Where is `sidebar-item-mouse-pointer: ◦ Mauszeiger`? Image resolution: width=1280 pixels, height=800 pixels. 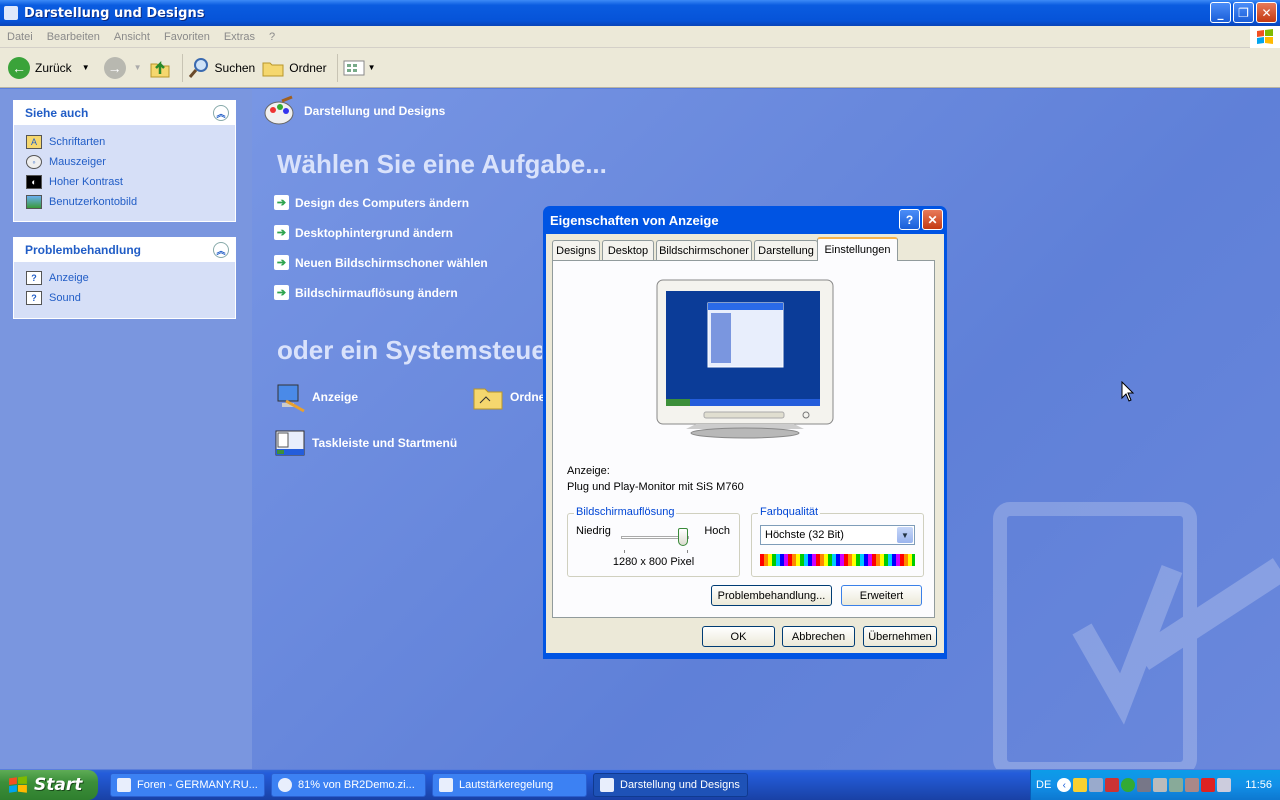 sidebar-item-mouse-pointer: ◦ Mauszeiger is located at coordinates (124, 162).